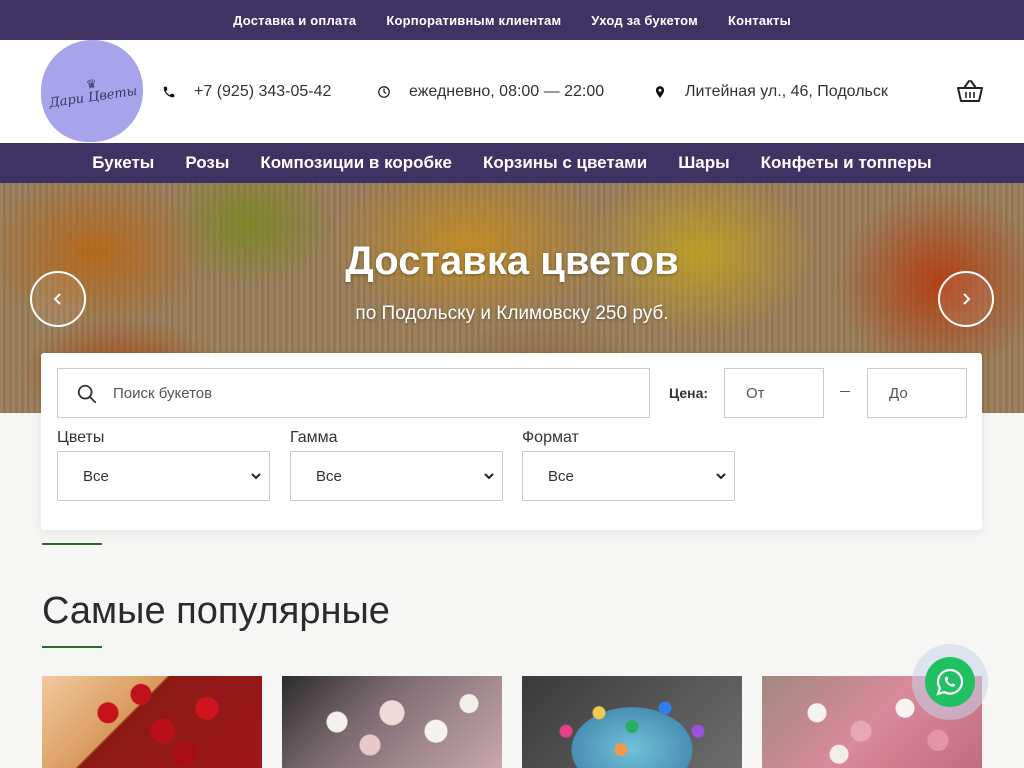 The width and height of the screenshot is (1024, 768). What do you see at coordinates (207, 163) in the screenshot?
I see `nav-item-roses: Розы` at bounding box center [207, 163].